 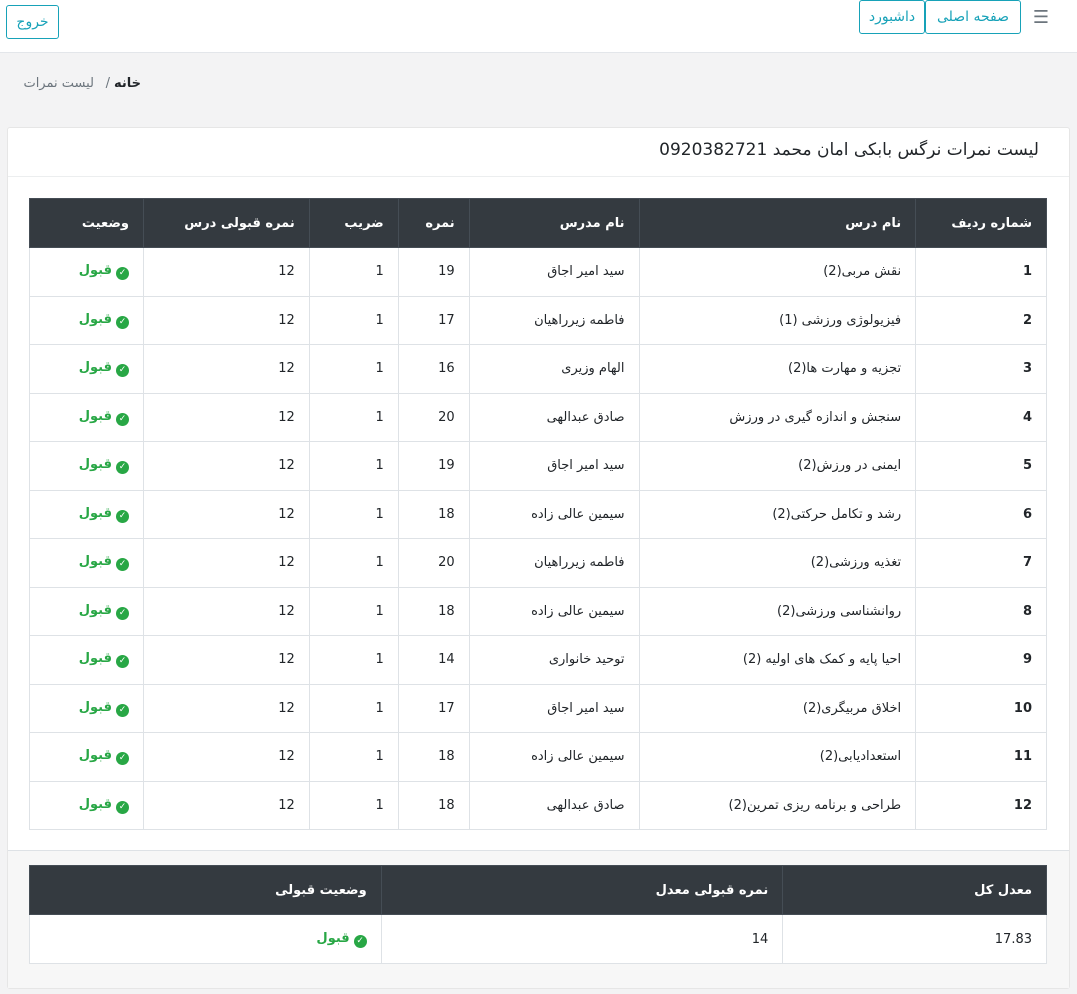 What do you see at coordinates (973, 17) in the screenshot?
I see `home-page-button: صفحه اصلی` at bounding box center [973, 17].